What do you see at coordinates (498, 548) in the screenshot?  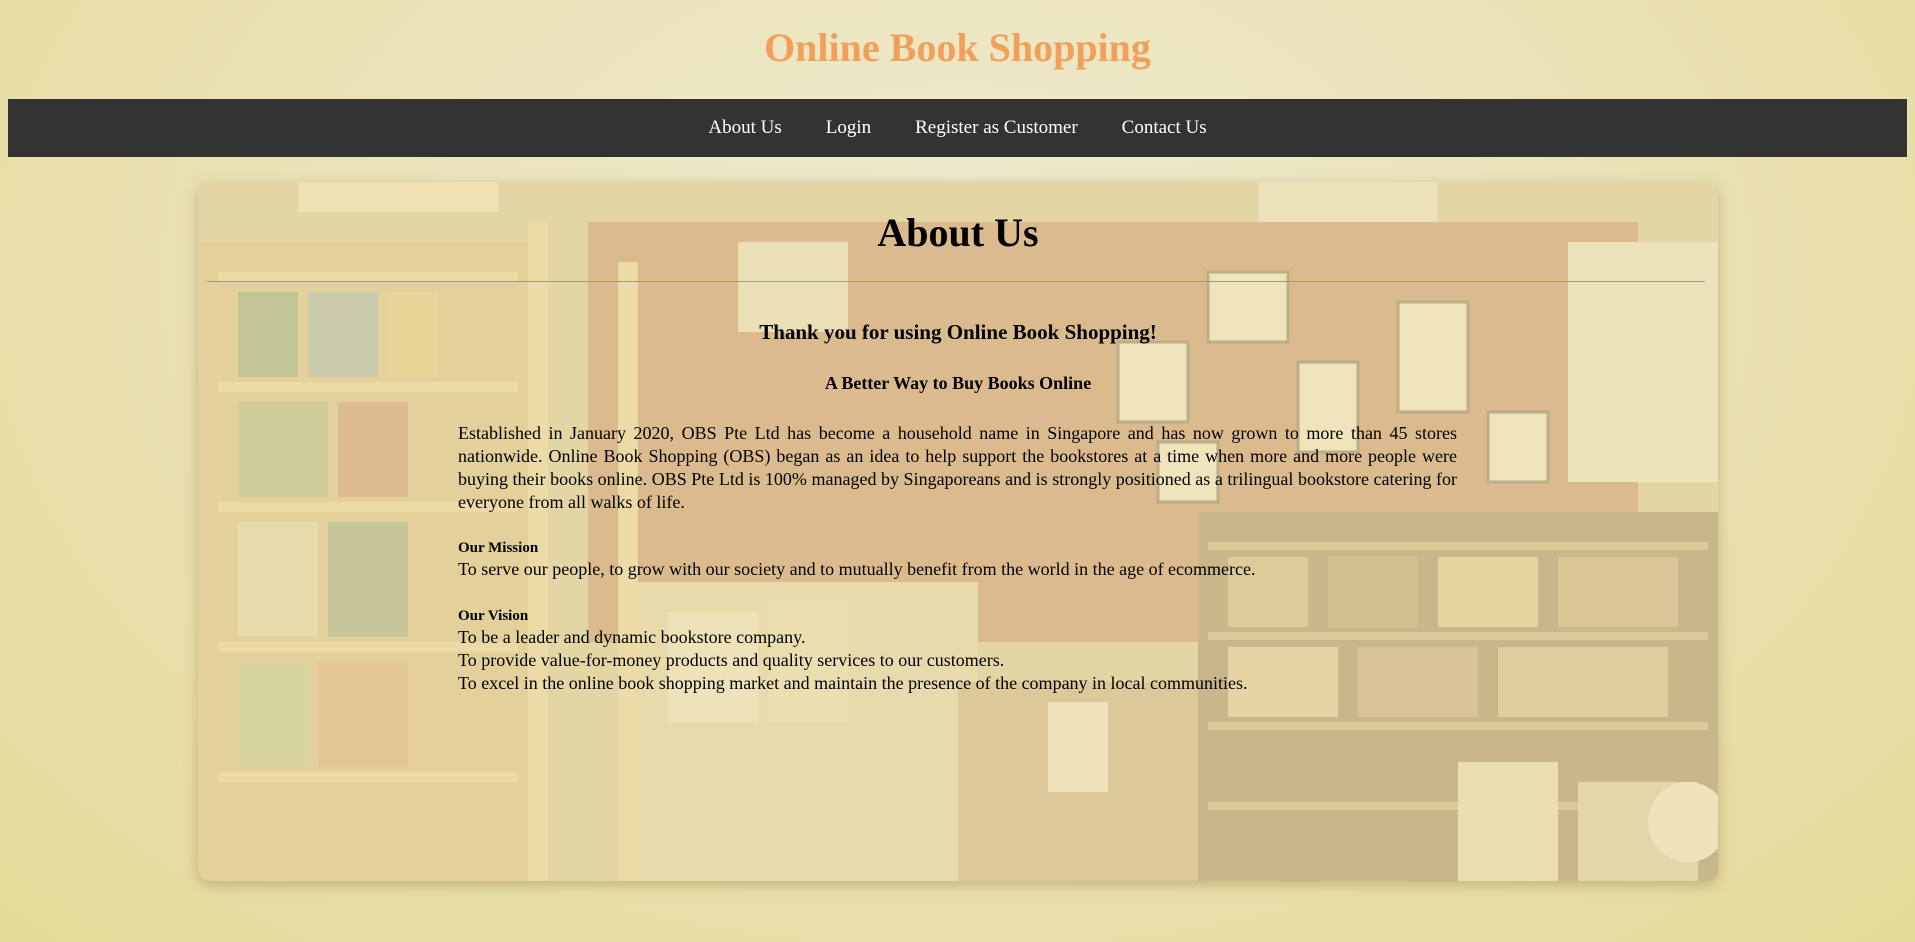 I see `mission-label: Our Mission` at bounding box center [498, 548].